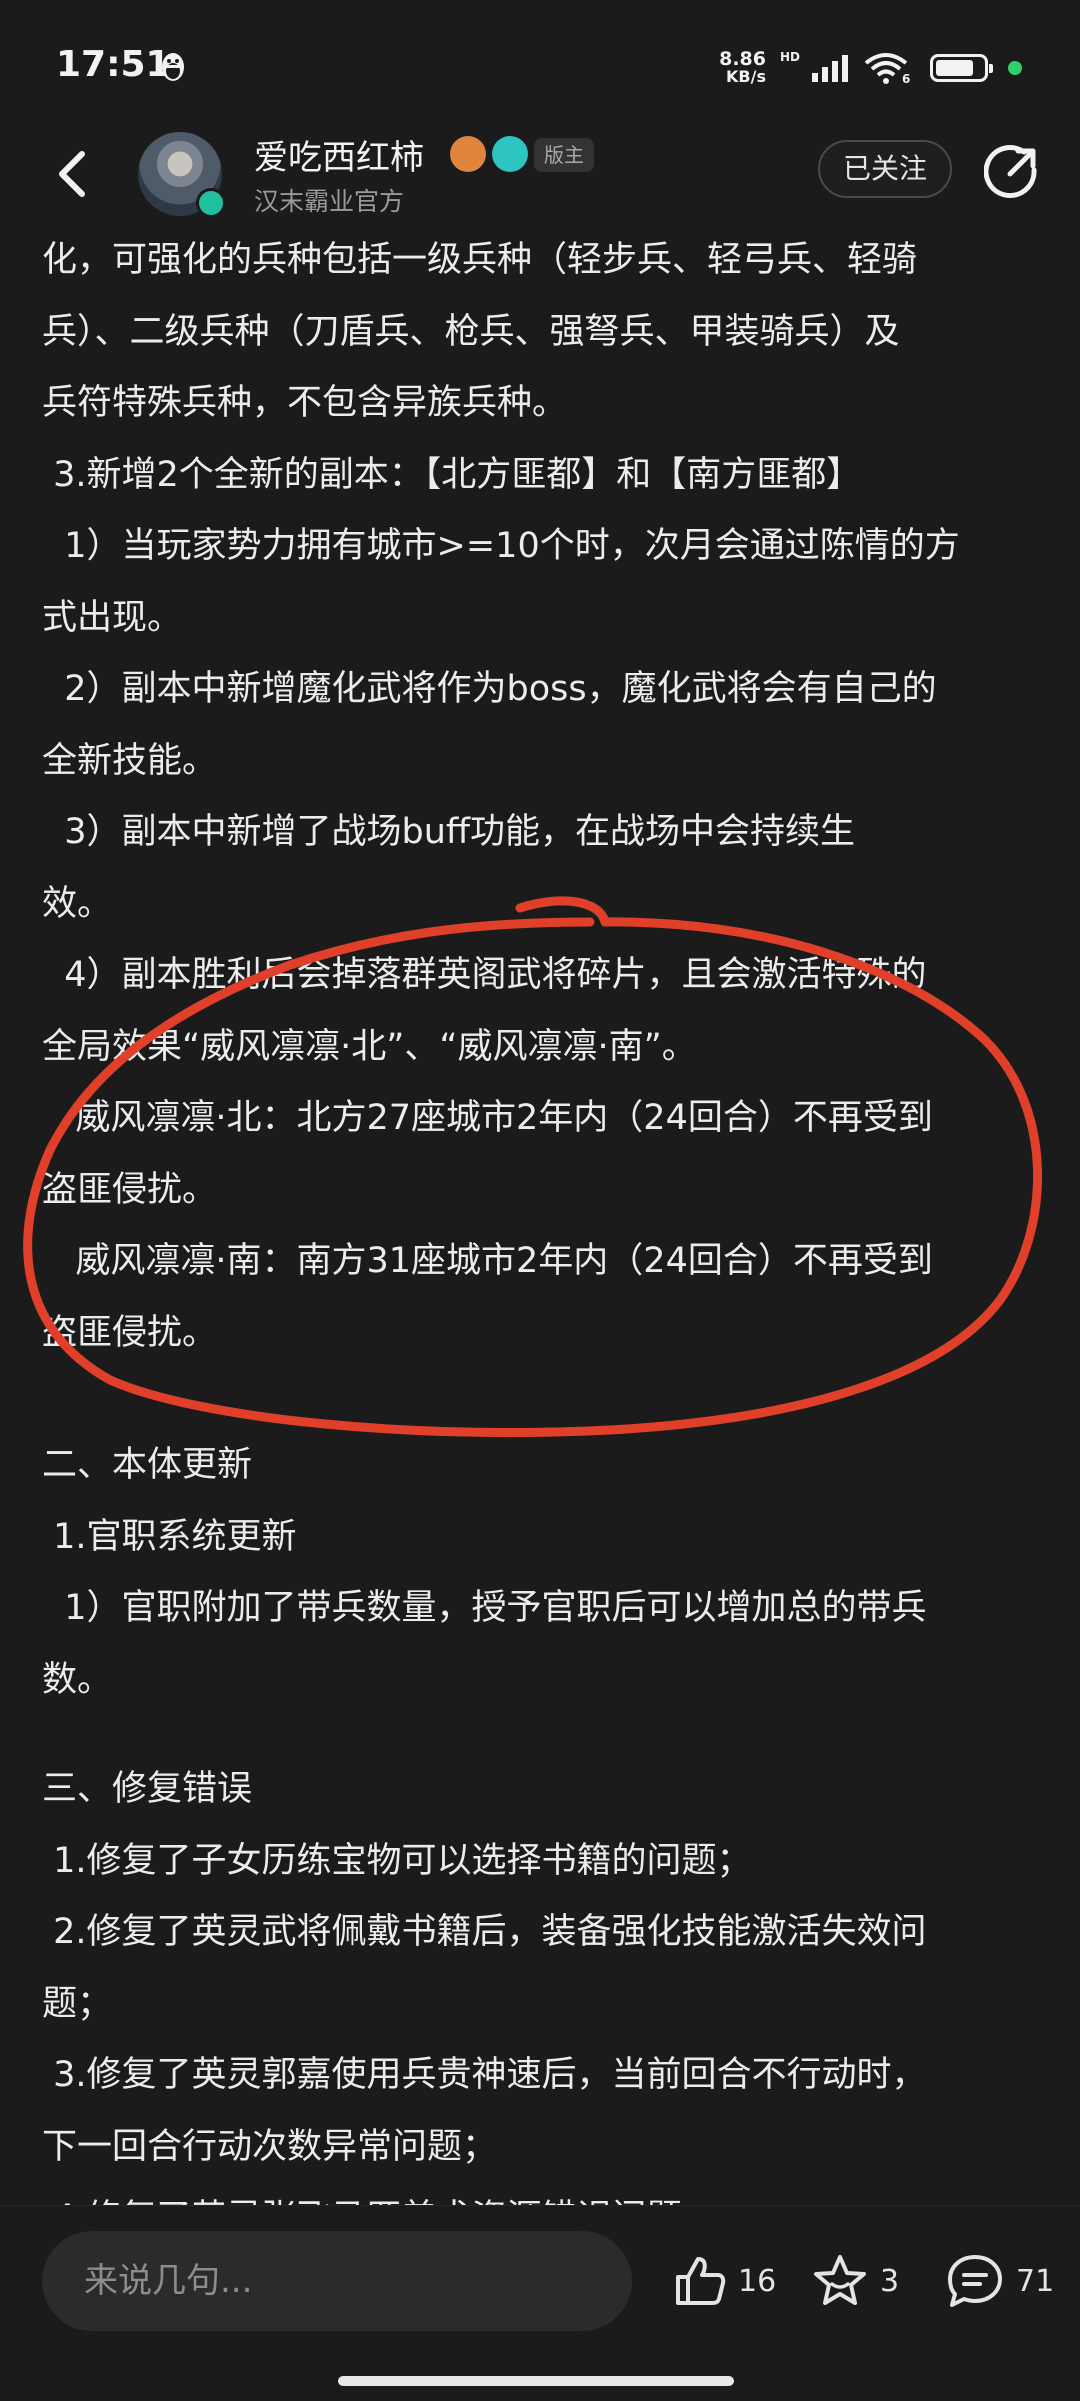  What do you see at coordinates (182, 175) in the screenshot?
I see `avatar` at bounding box center [182, 175].